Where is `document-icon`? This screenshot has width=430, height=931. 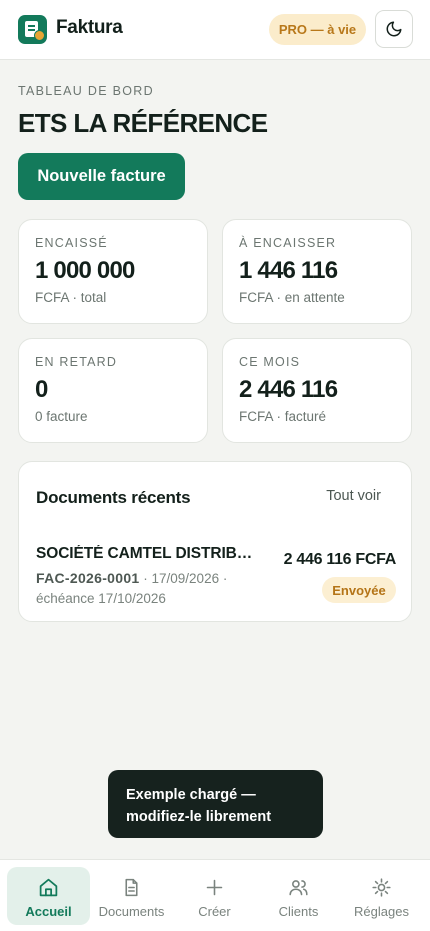
document-icon is located at coordinates (131, 887).